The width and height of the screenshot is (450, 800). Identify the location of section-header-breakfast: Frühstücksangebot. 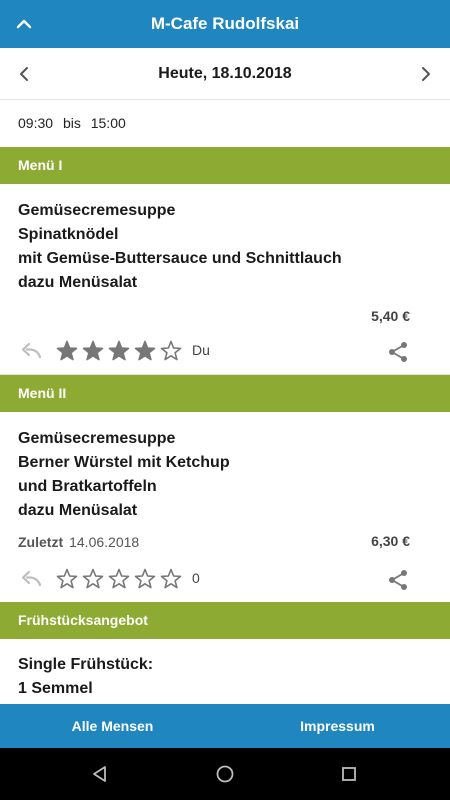
(225, 620).